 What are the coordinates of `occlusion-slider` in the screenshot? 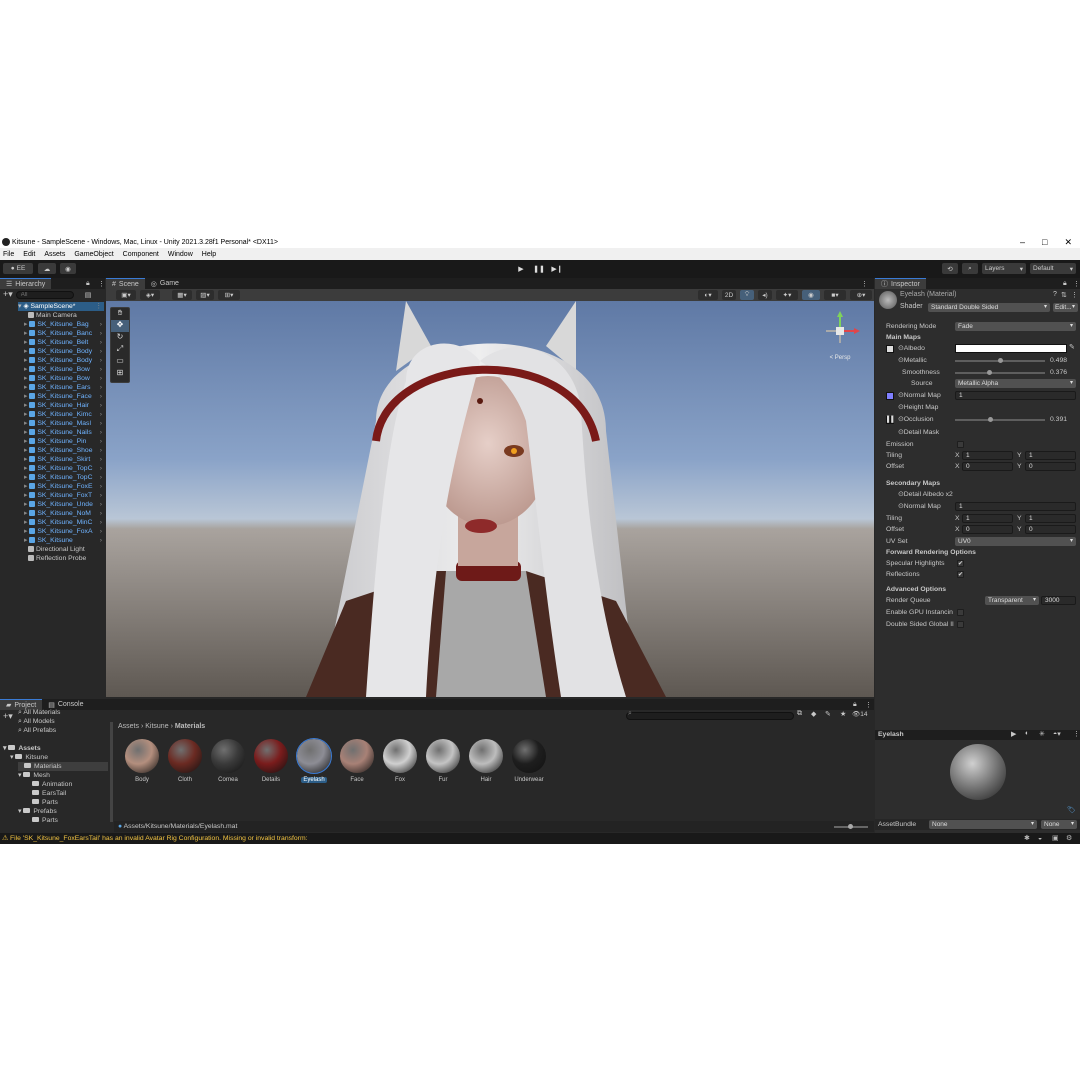 It's located at (1000, 420).